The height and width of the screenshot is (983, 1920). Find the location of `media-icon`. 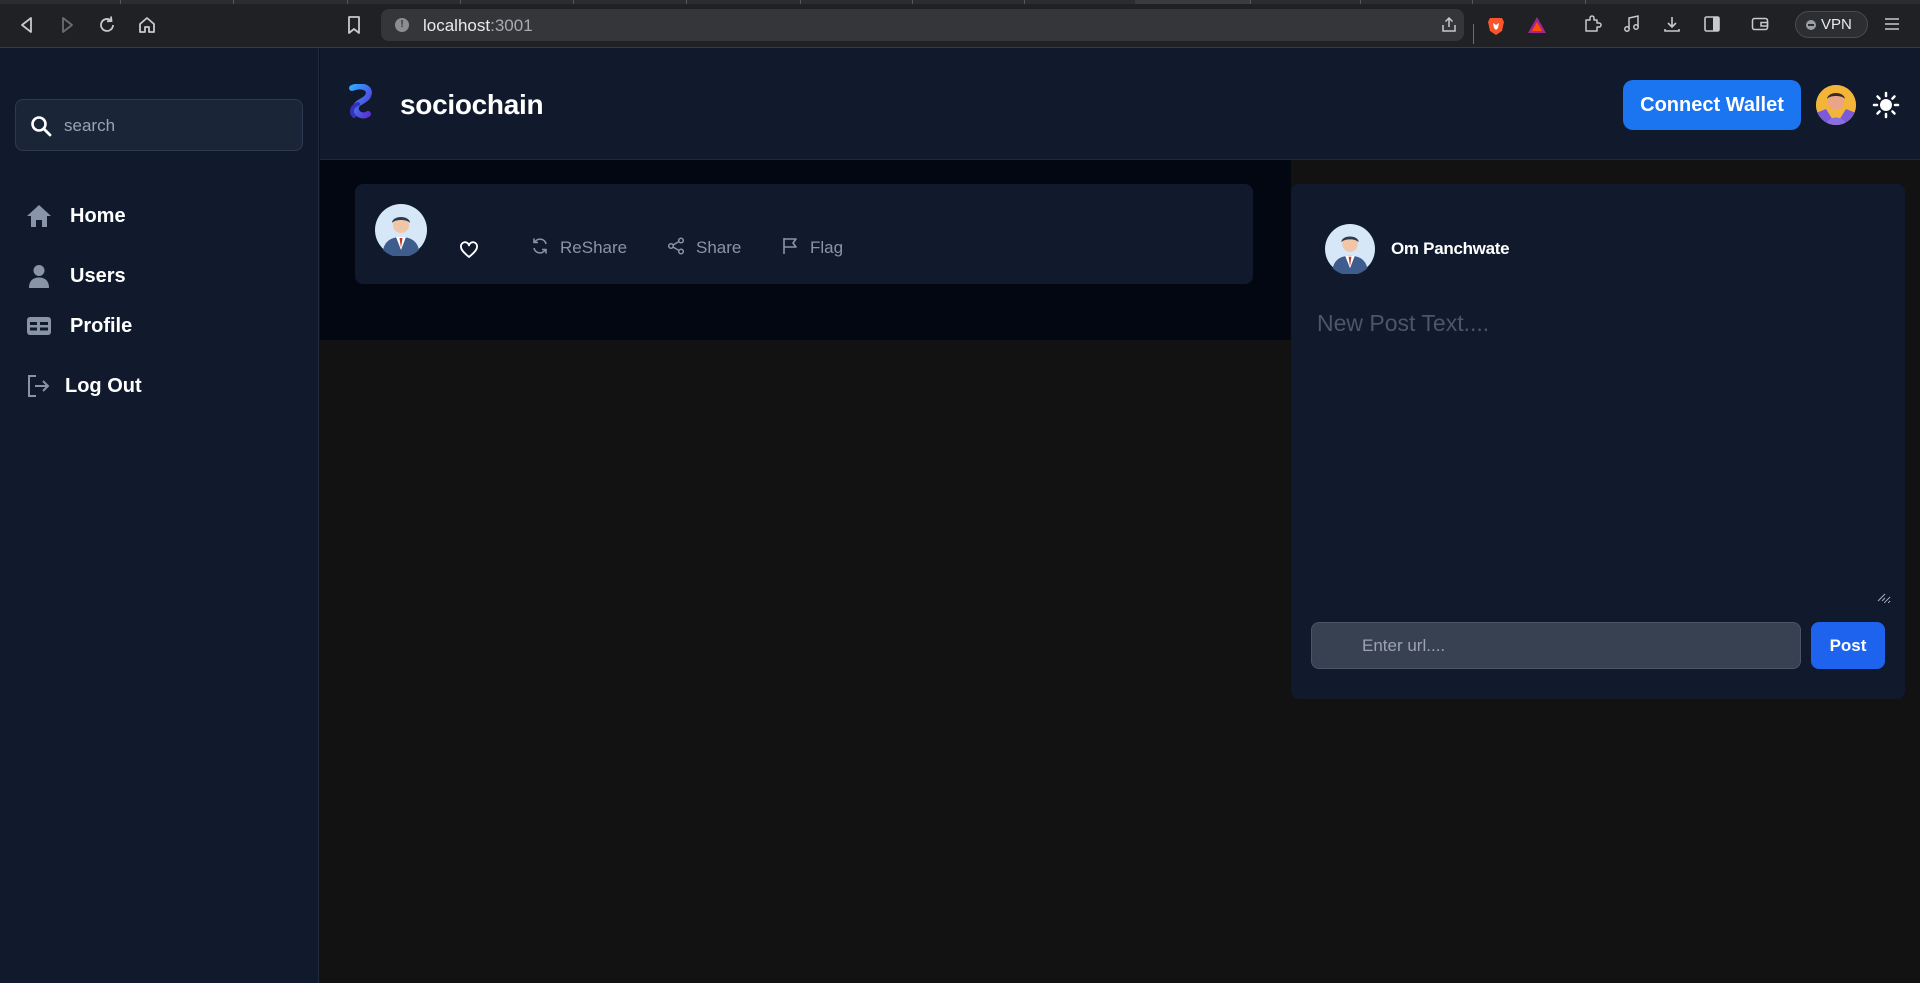

media-icon is located at coordinates (1632, 24).